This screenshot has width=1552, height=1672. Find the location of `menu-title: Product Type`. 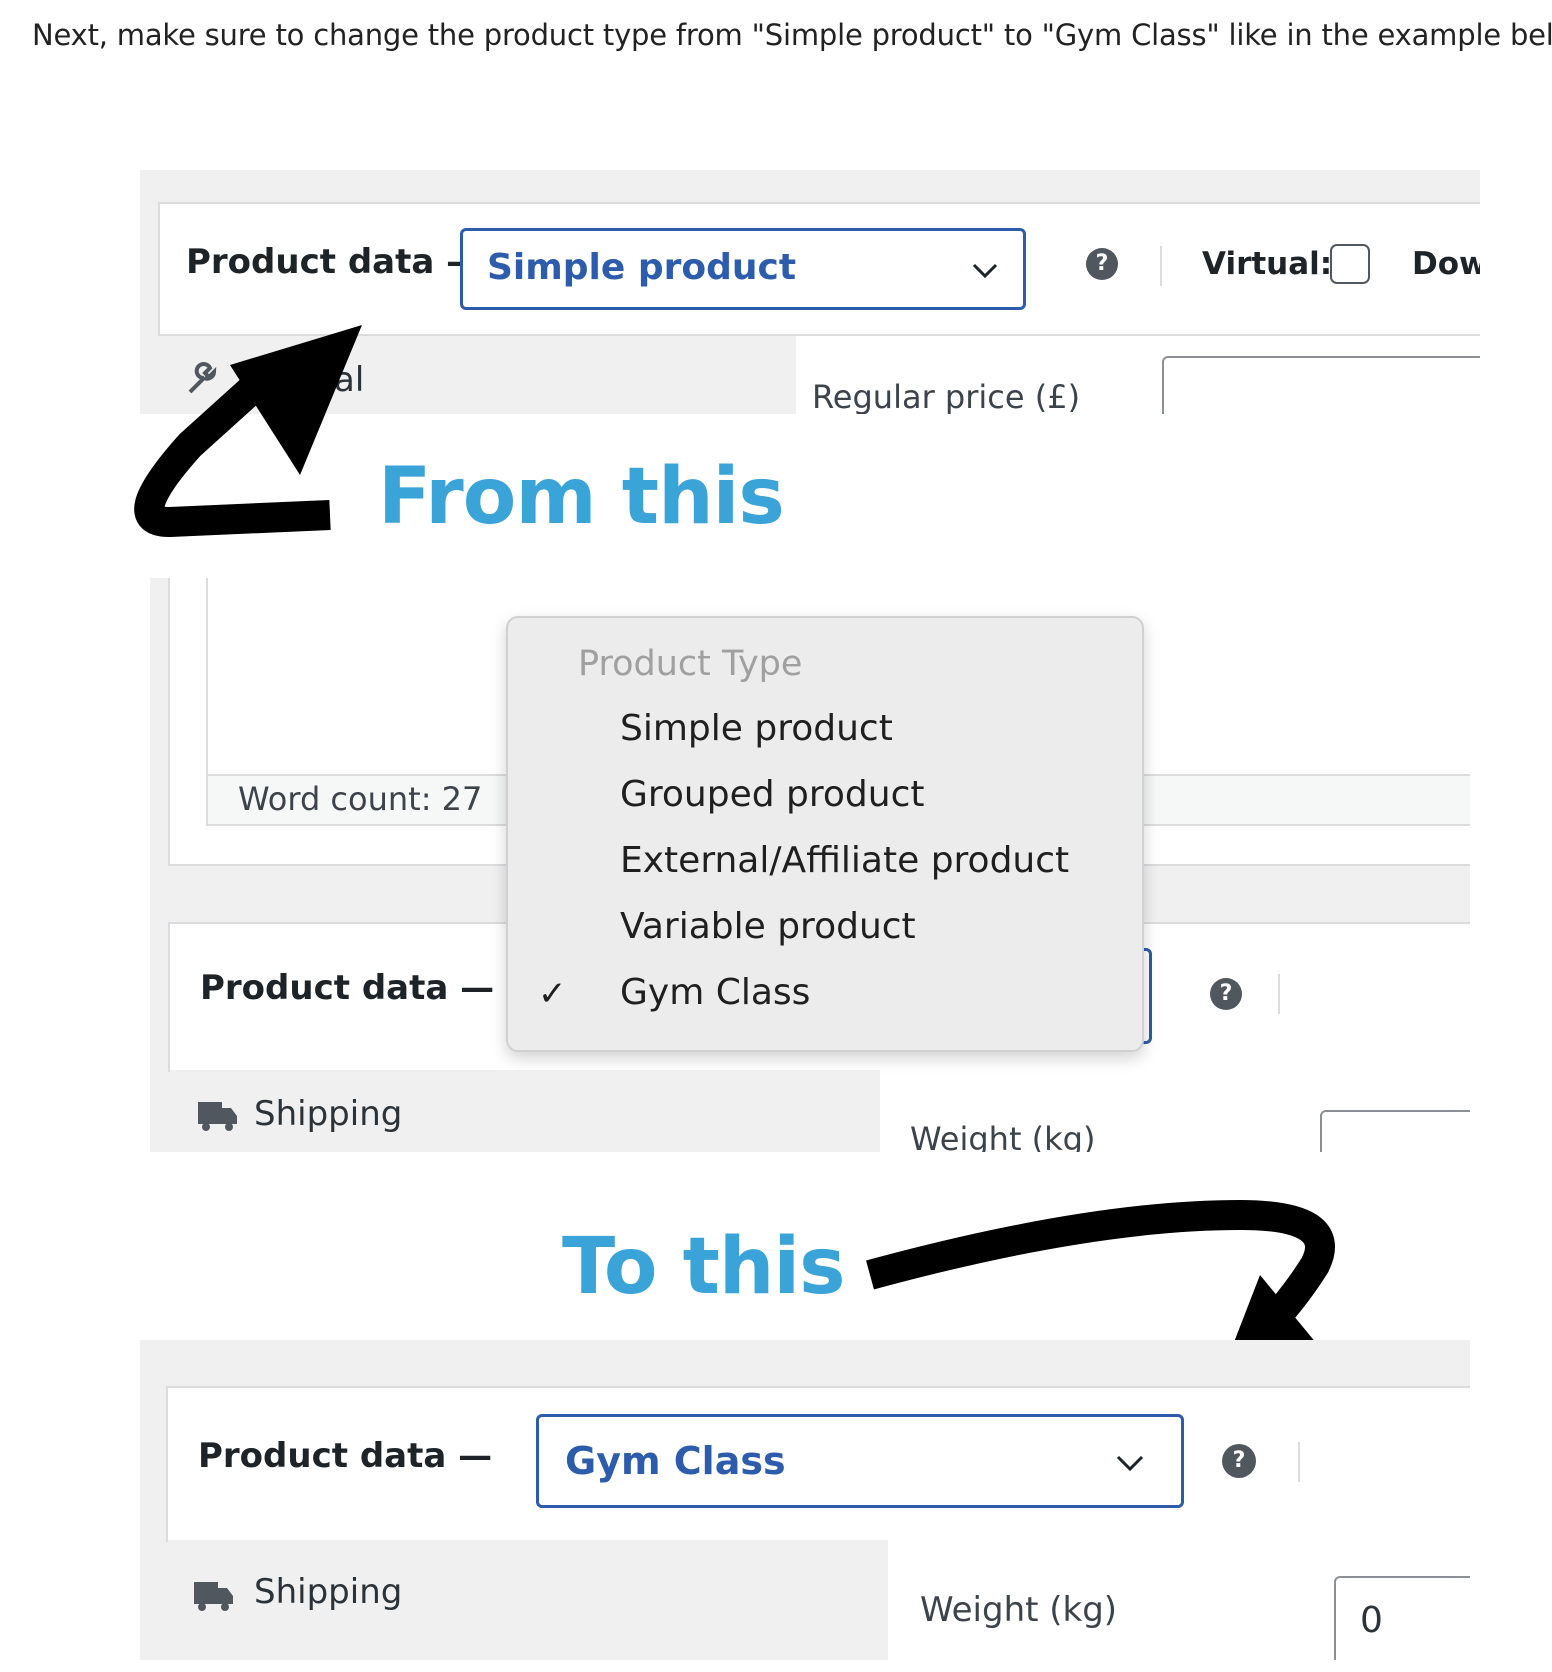

menu-title: Product Type is located at coordinates (690, 664).